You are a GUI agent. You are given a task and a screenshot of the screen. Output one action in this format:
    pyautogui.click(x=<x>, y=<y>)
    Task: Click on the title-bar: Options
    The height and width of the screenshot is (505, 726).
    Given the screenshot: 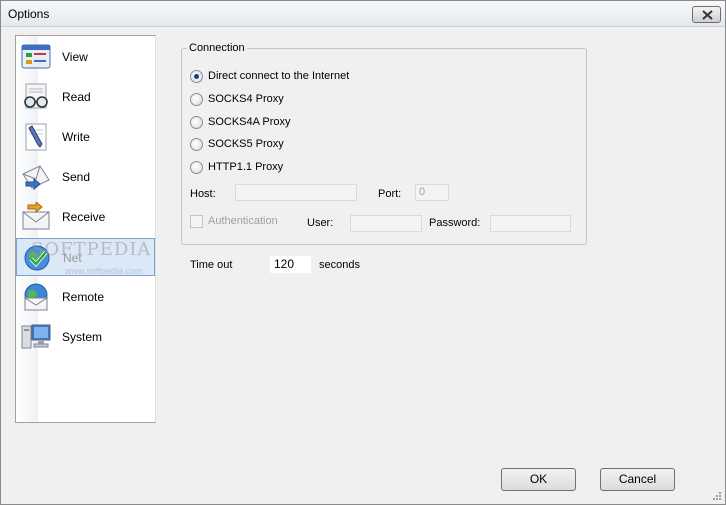 What is the action you would take?
    pyautogui.click(x=363, y=14)
    